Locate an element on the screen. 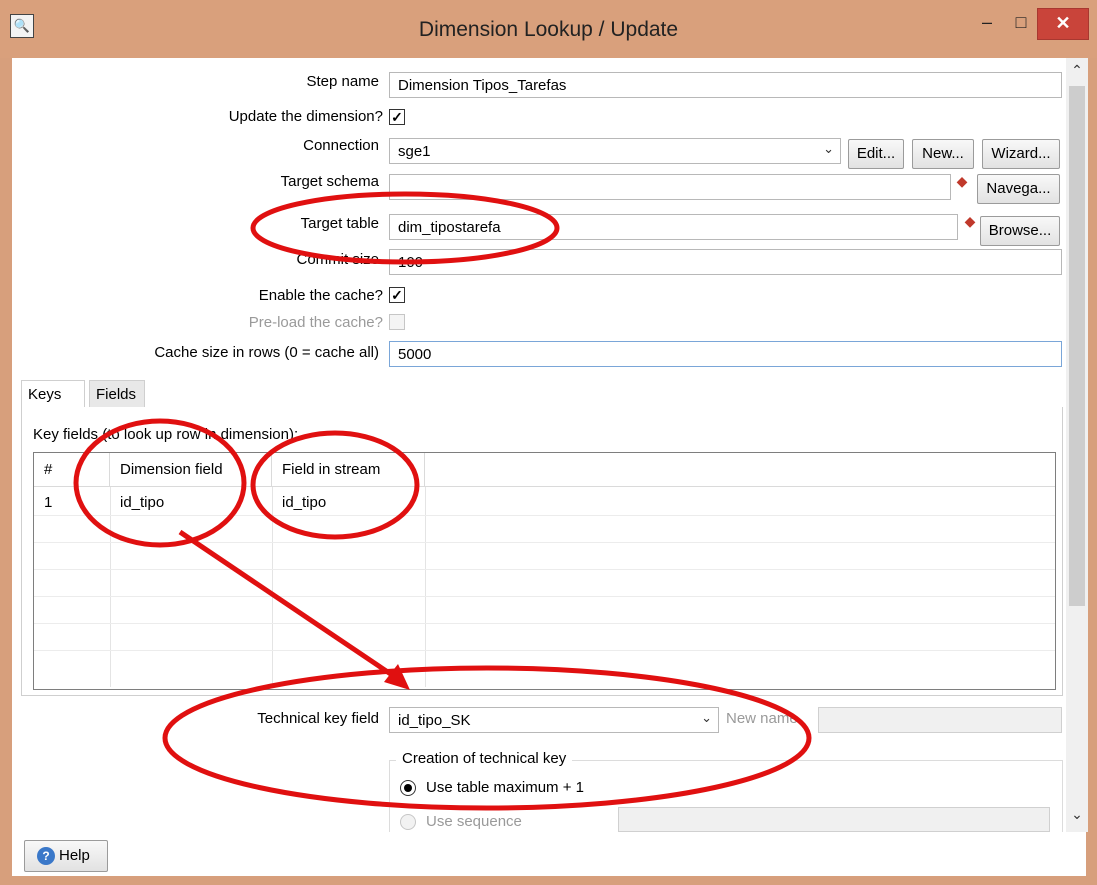 Image resolution: width=1097 pixels, height=885 pixels. target-schema-label: Target schema is located at coordinates (329, 181).